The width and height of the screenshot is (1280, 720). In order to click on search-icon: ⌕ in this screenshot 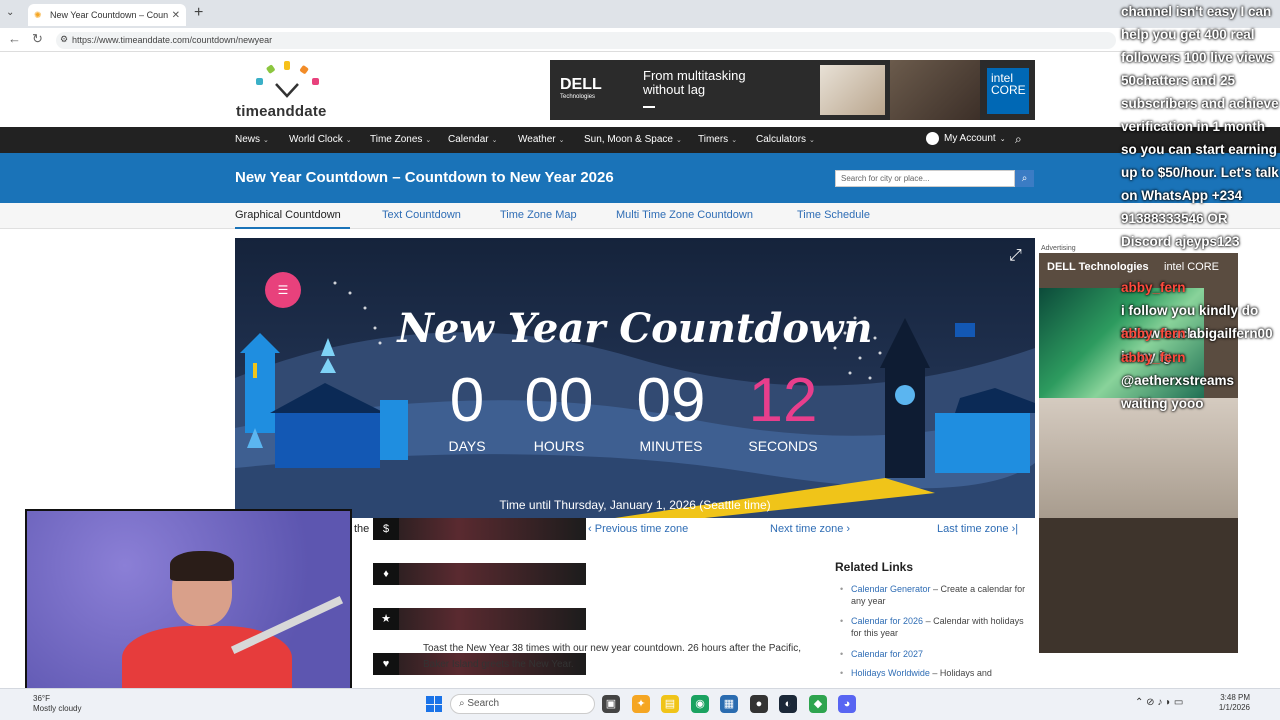, I will do `click(1018, 139)`.